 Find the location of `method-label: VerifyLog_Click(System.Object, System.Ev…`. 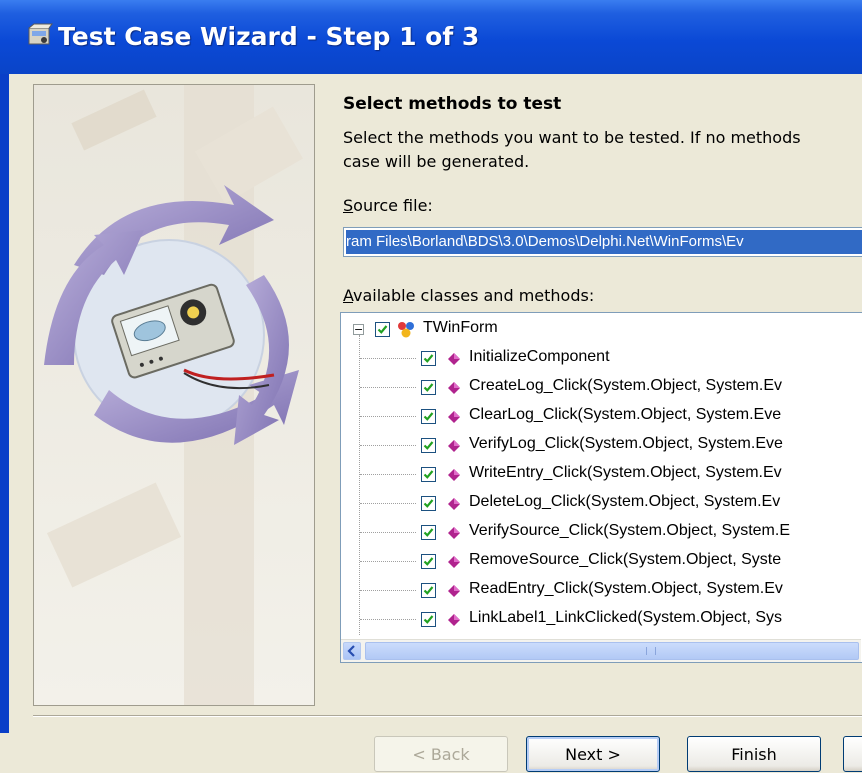

method-label: VerifyLog_Click(System.Object, System.Ev… is located at coordinates (626, 443).